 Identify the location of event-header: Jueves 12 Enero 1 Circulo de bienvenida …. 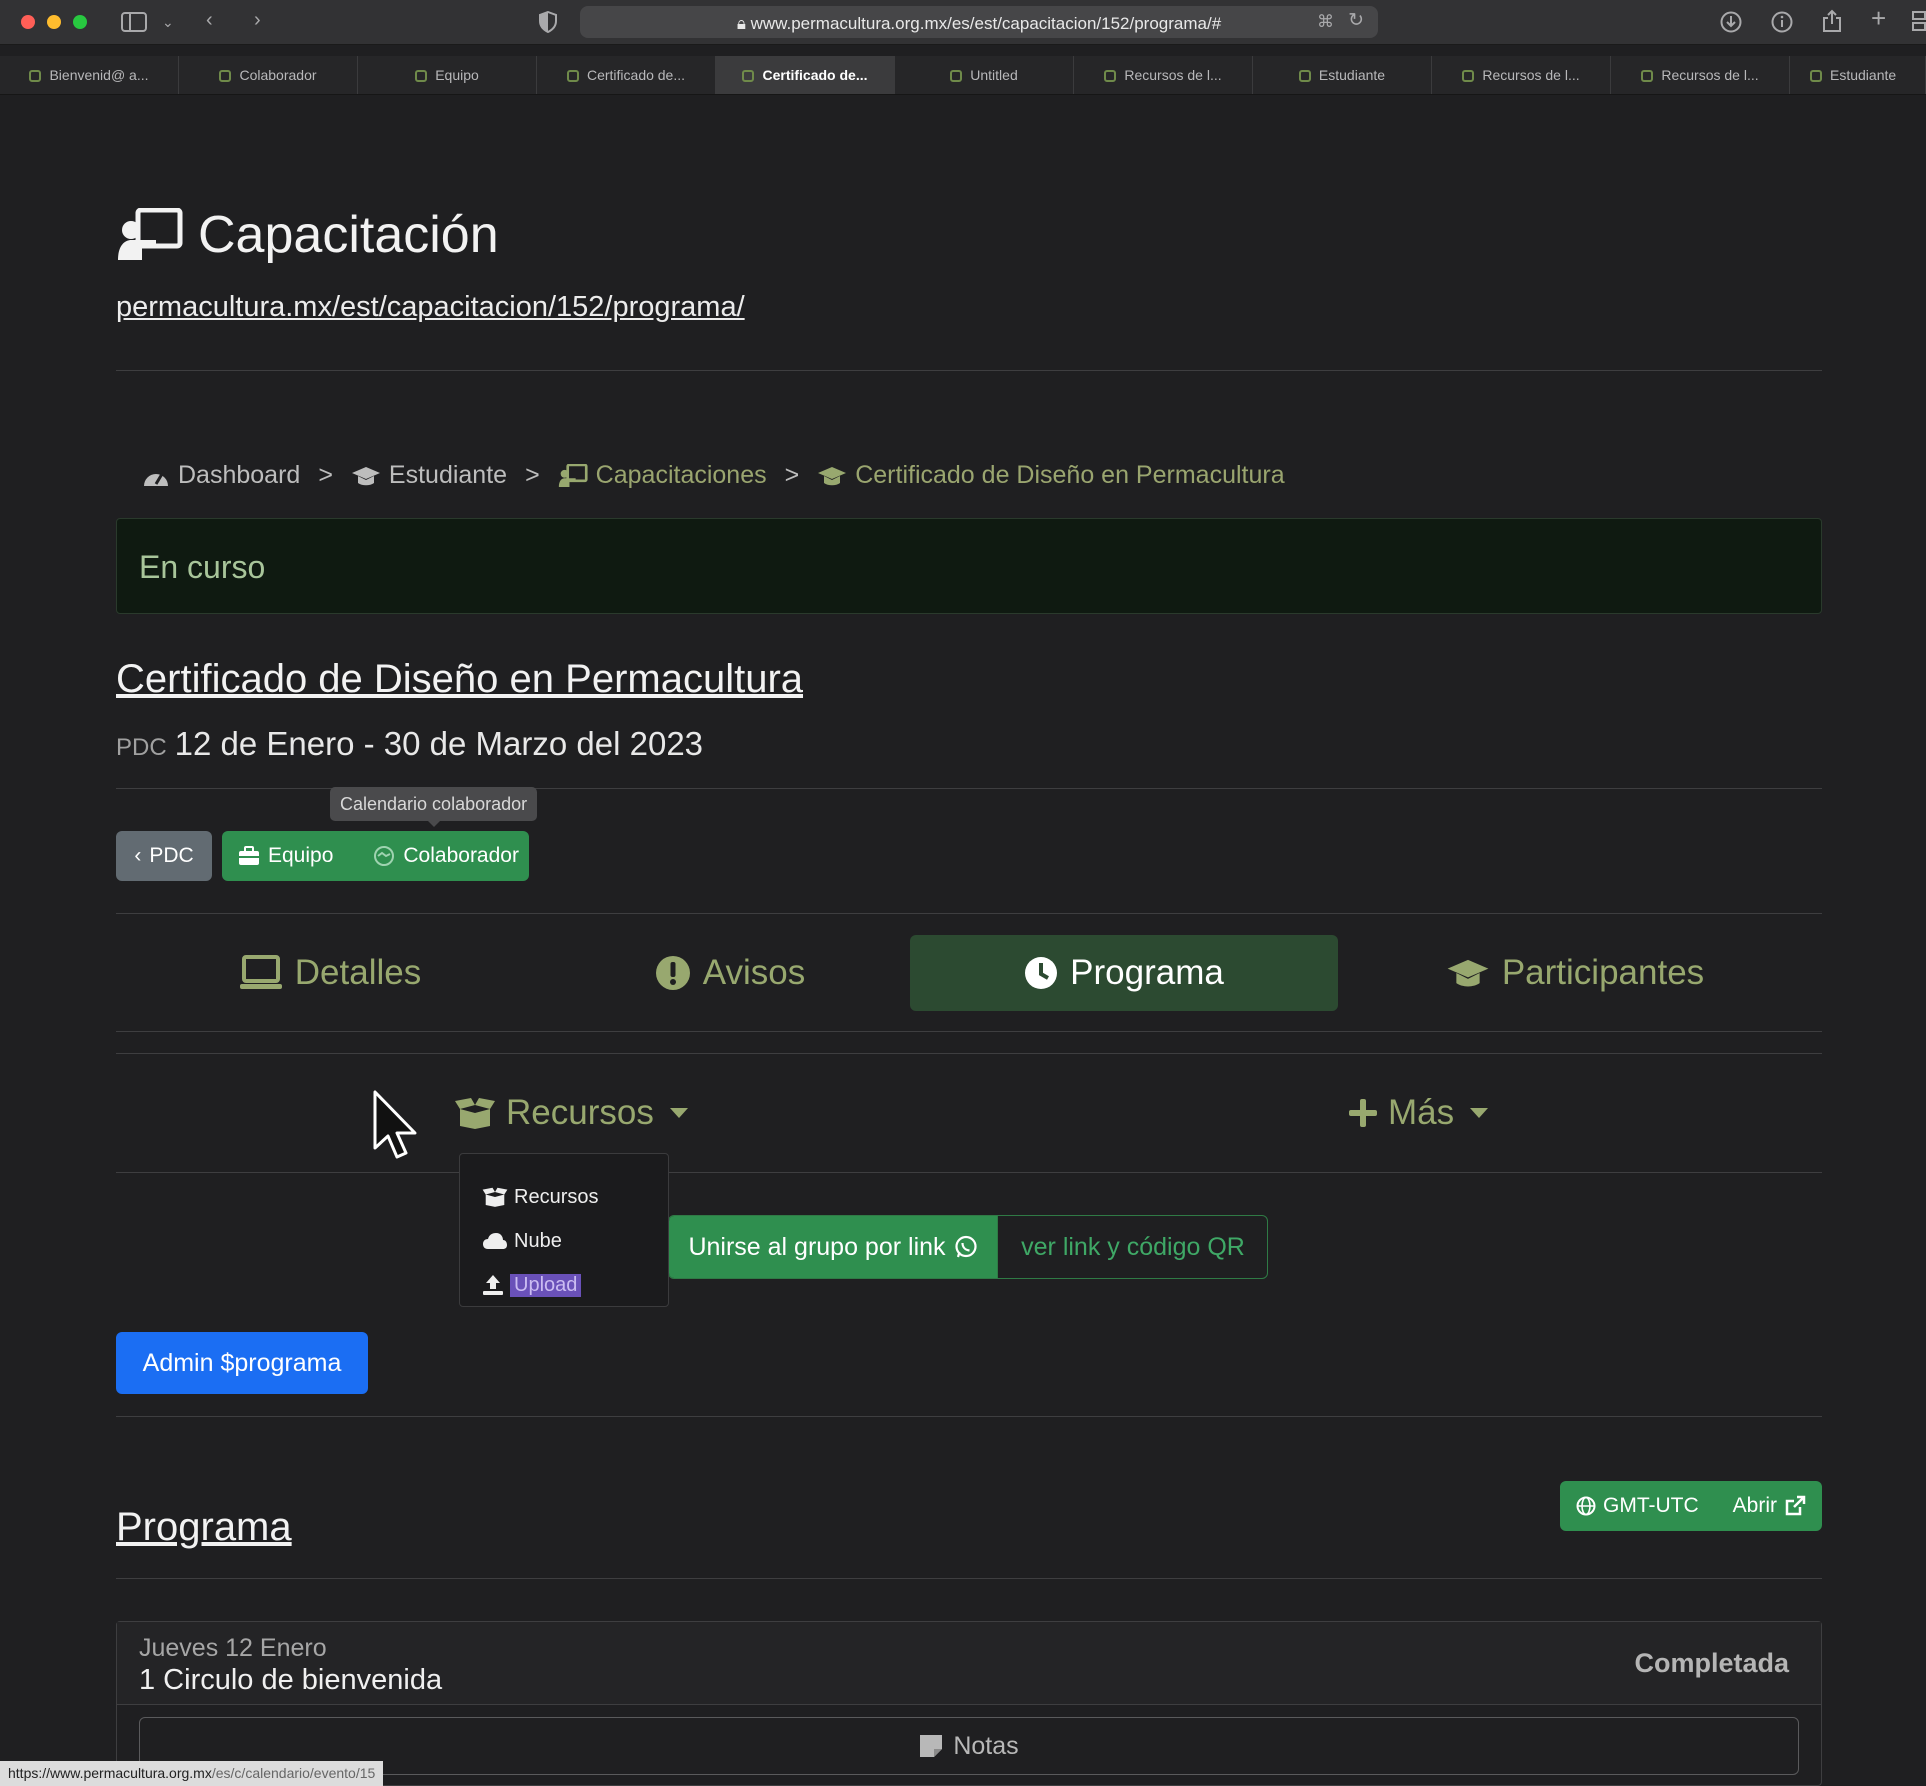
(969, 1663).